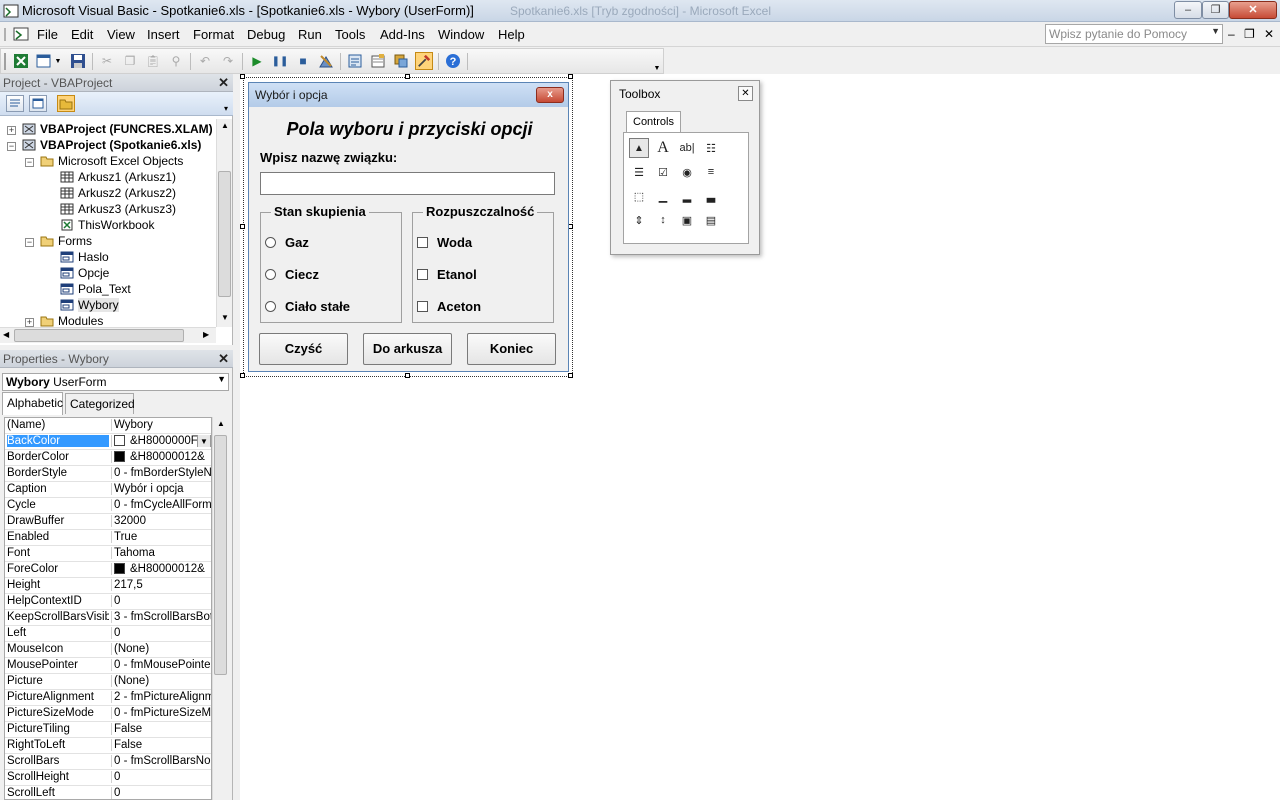 This screenshot has height=800, width=1280. Describe the element at coordinates (108, 458) in the screenshot. I see `property-row: BorderColor &H80000012&` at that location.